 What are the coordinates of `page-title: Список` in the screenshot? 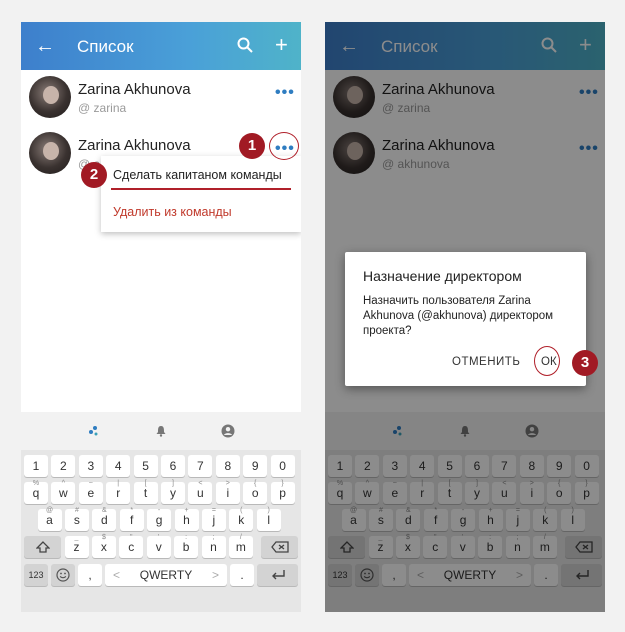 It's located at (105, 46).